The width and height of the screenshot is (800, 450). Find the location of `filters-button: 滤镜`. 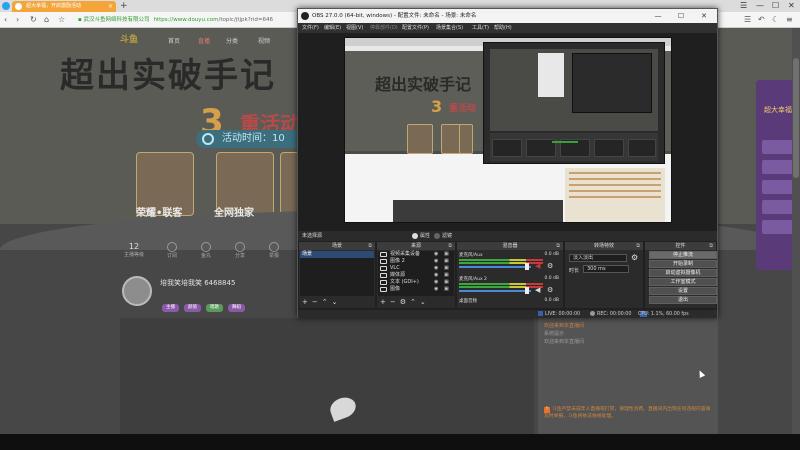

filters-button: 滤镜 is located at coordinates (443, 236).